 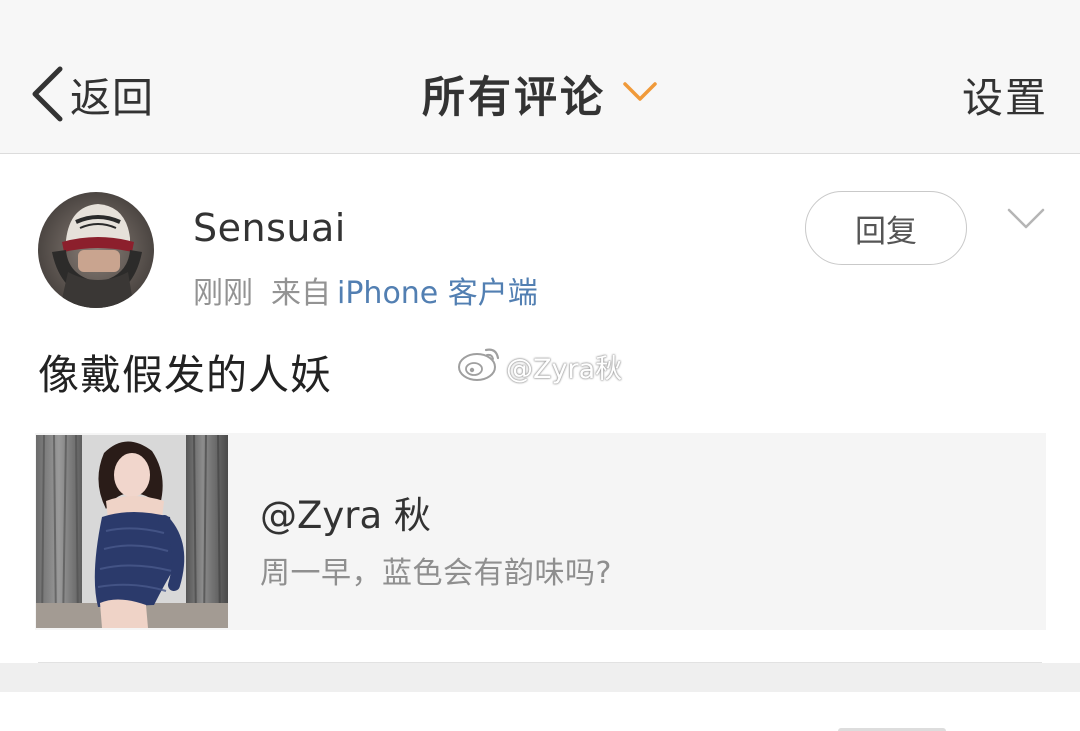 I want to click on username: Sensuai, so click(x=269, y=228).